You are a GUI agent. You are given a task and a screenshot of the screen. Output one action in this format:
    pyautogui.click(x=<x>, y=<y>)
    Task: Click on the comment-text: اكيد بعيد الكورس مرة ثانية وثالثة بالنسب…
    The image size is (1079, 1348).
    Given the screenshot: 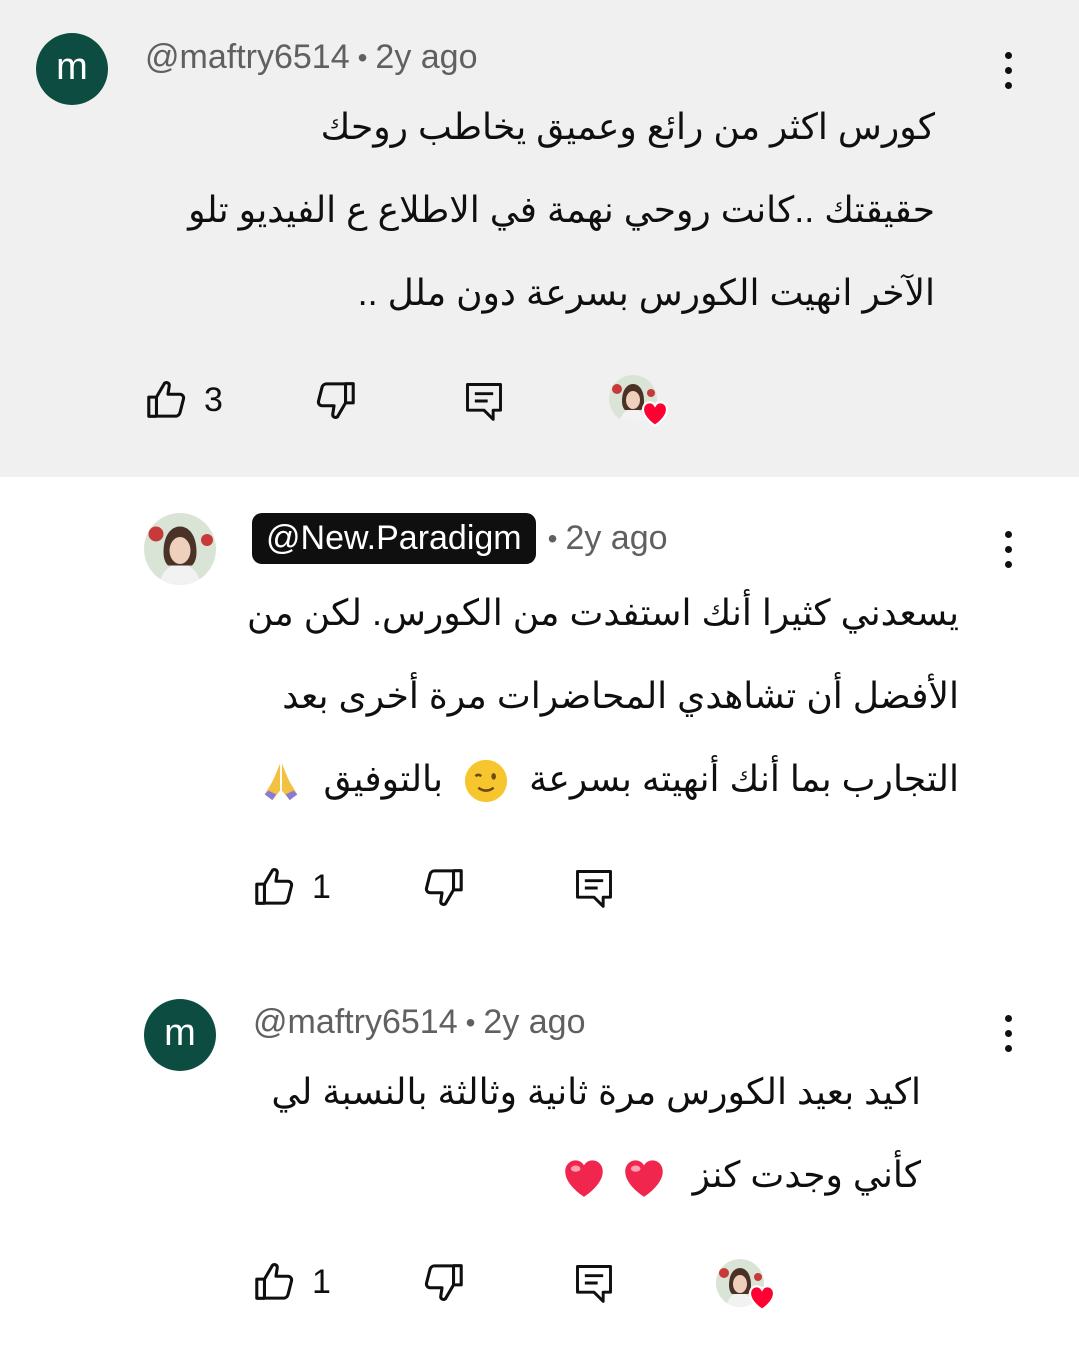 What is the action you would take?
    pyautogui.click(x=521, y=1133)
    